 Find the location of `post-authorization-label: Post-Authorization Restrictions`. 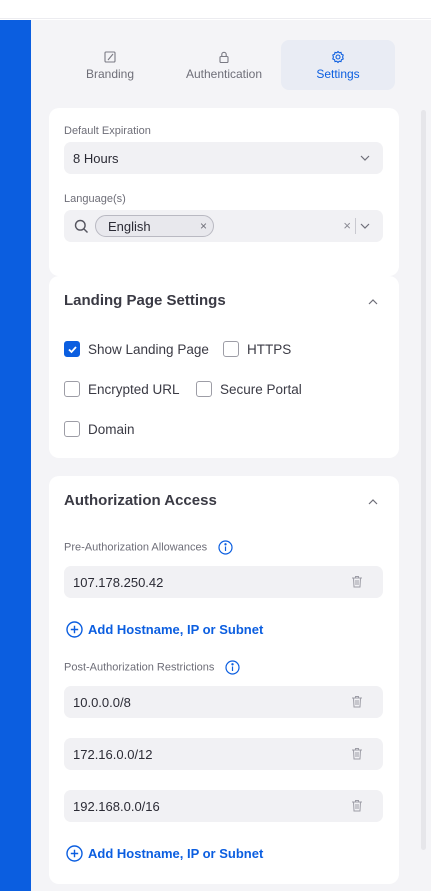

post-authorization-label: Post-Authorization Restrictions is located at coordinates (152, 667).